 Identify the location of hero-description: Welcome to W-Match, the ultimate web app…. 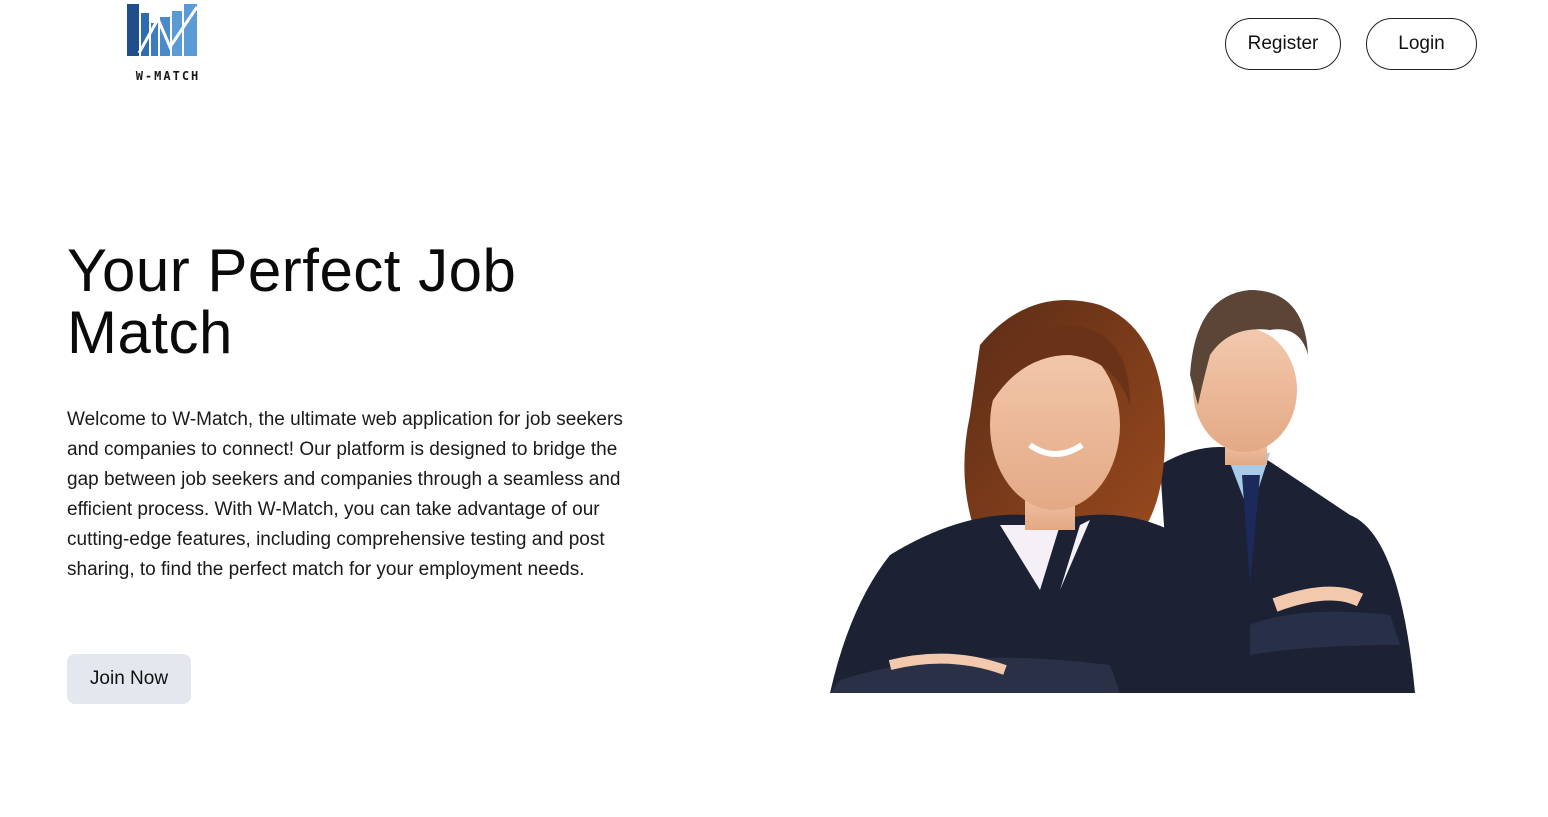
(345, 494).